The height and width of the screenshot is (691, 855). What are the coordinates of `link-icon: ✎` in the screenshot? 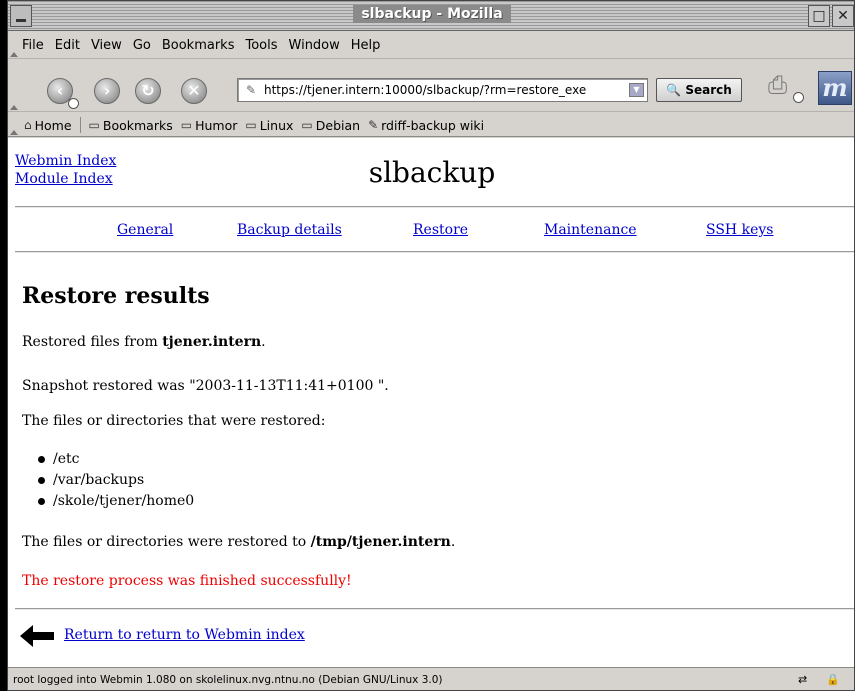 It's located at (373, 125).